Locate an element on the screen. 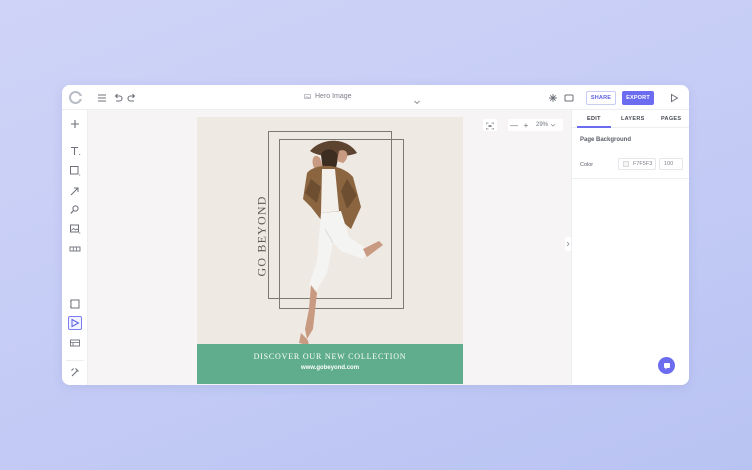  zoom-out-button: — is located at coordinates (514, 125).